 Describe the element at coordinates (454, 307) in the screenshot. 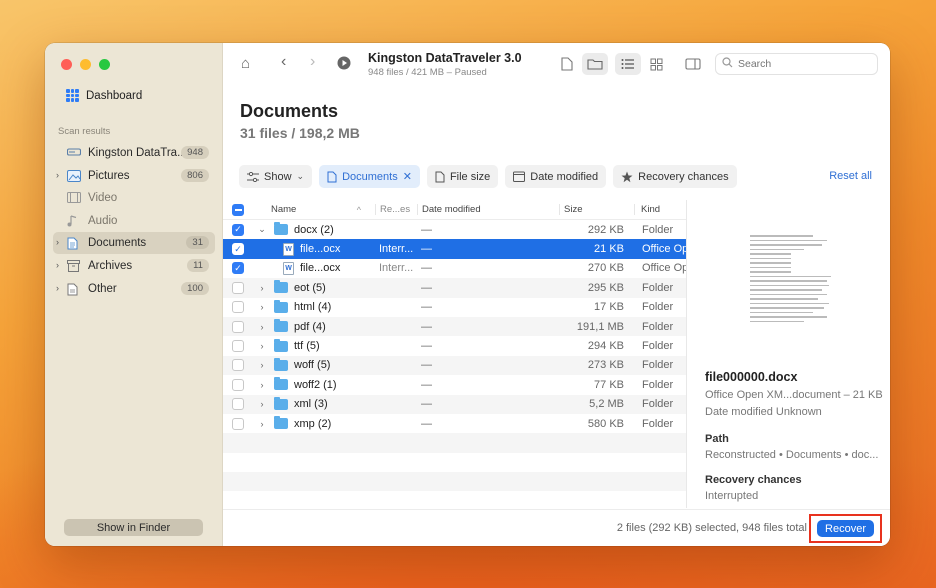

I see `table-row: › html (4) — 17 KB Folder` at that location.